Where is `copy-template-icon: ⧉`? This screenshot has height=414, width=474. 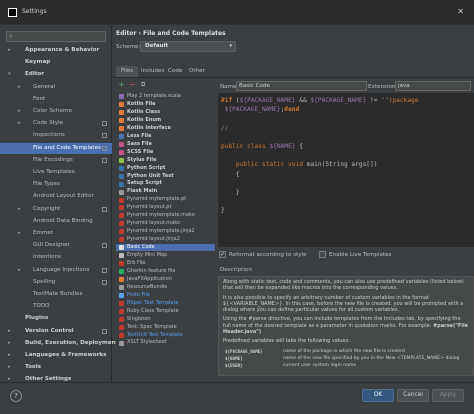 copy-template-icon: ⧉ is located at coordinates (143, 84).